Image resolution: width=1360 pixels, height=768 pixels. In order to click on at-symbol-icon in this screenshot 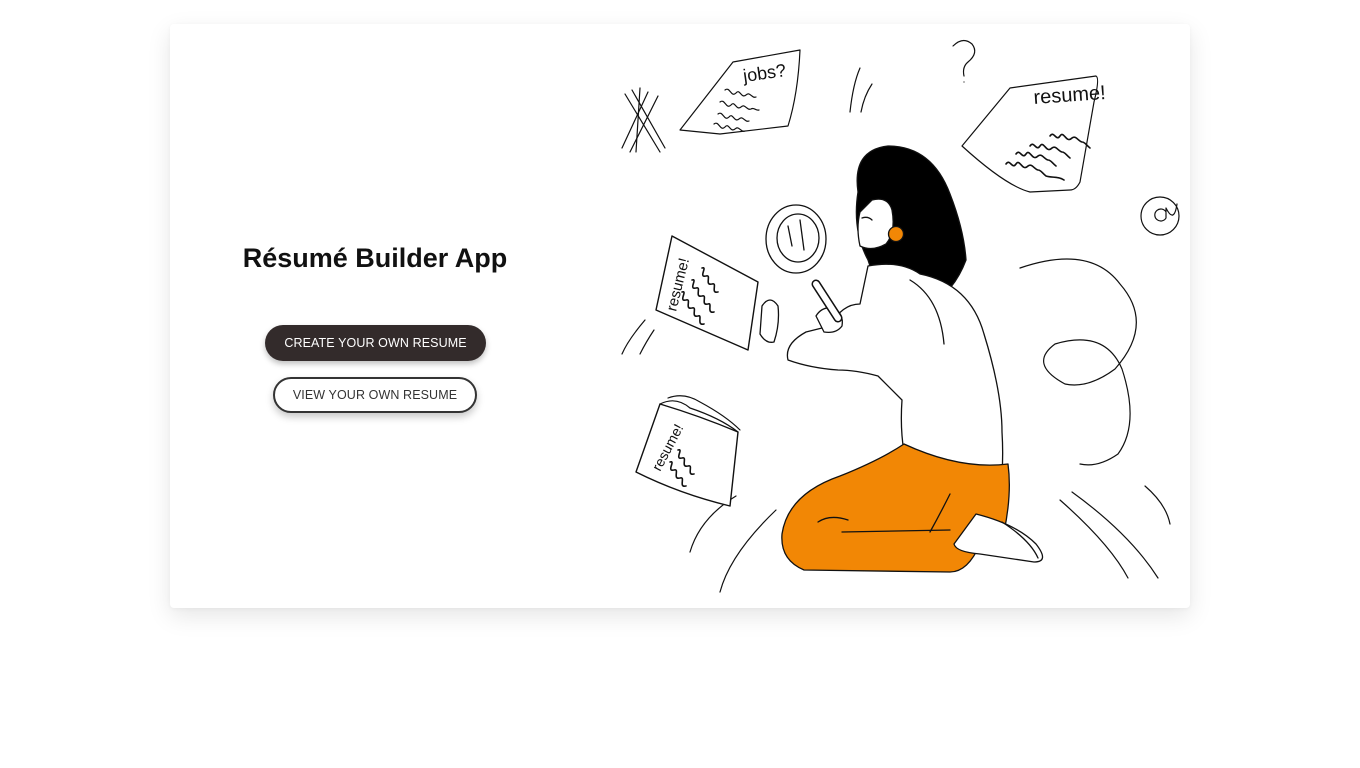, I will do `click(1160, 216)`.